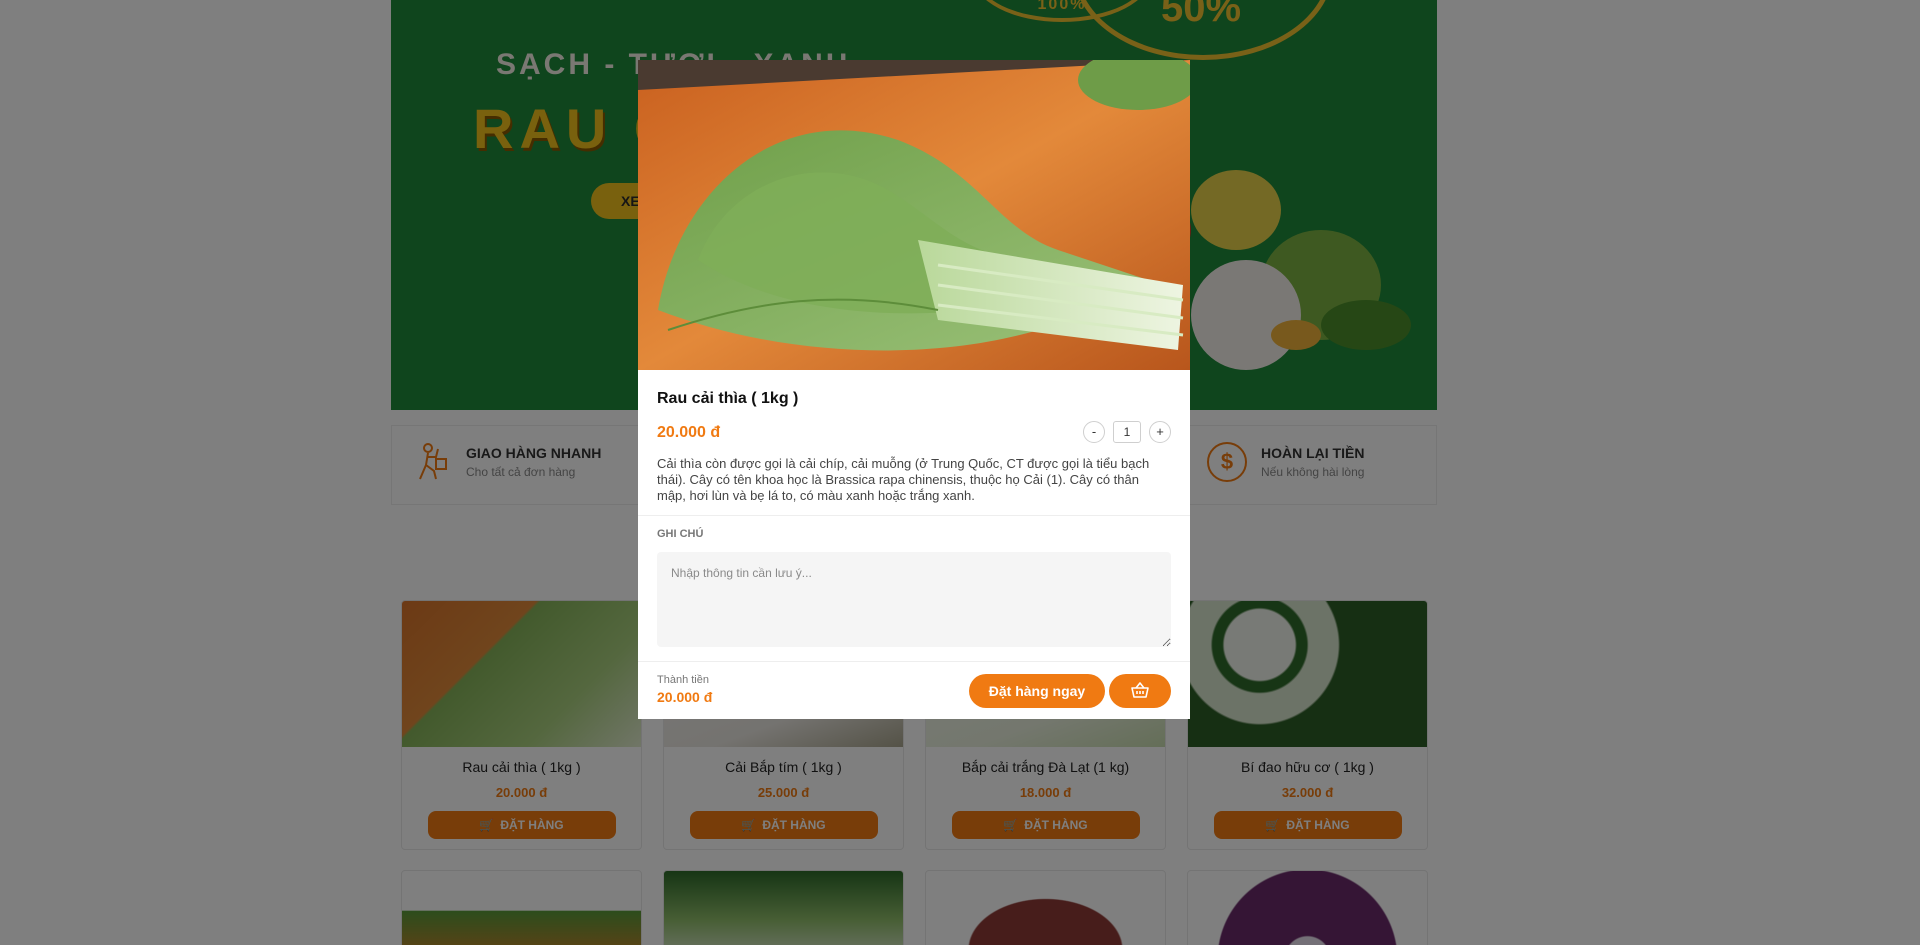 This screenshot has height=945, width=1920. What do you see at coordinates (728, 398) in the screenshot?
I see `product-title: Rau cải thìa ( 1kg )` at bounding box center [728, 398].